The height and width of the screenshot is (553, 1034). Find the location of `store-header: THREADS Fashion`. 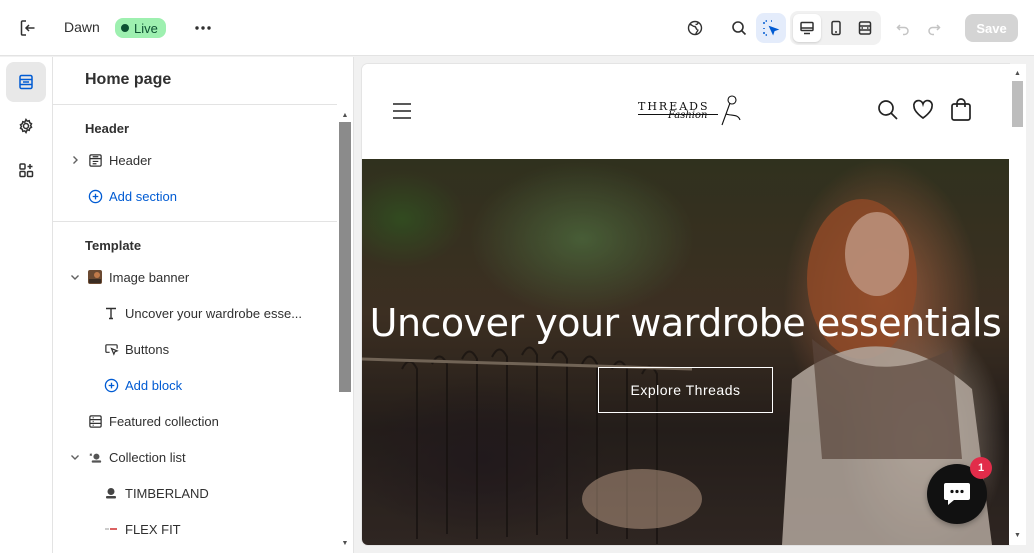

store-header: THREADS Fashion is located at coordinates (685, 111).